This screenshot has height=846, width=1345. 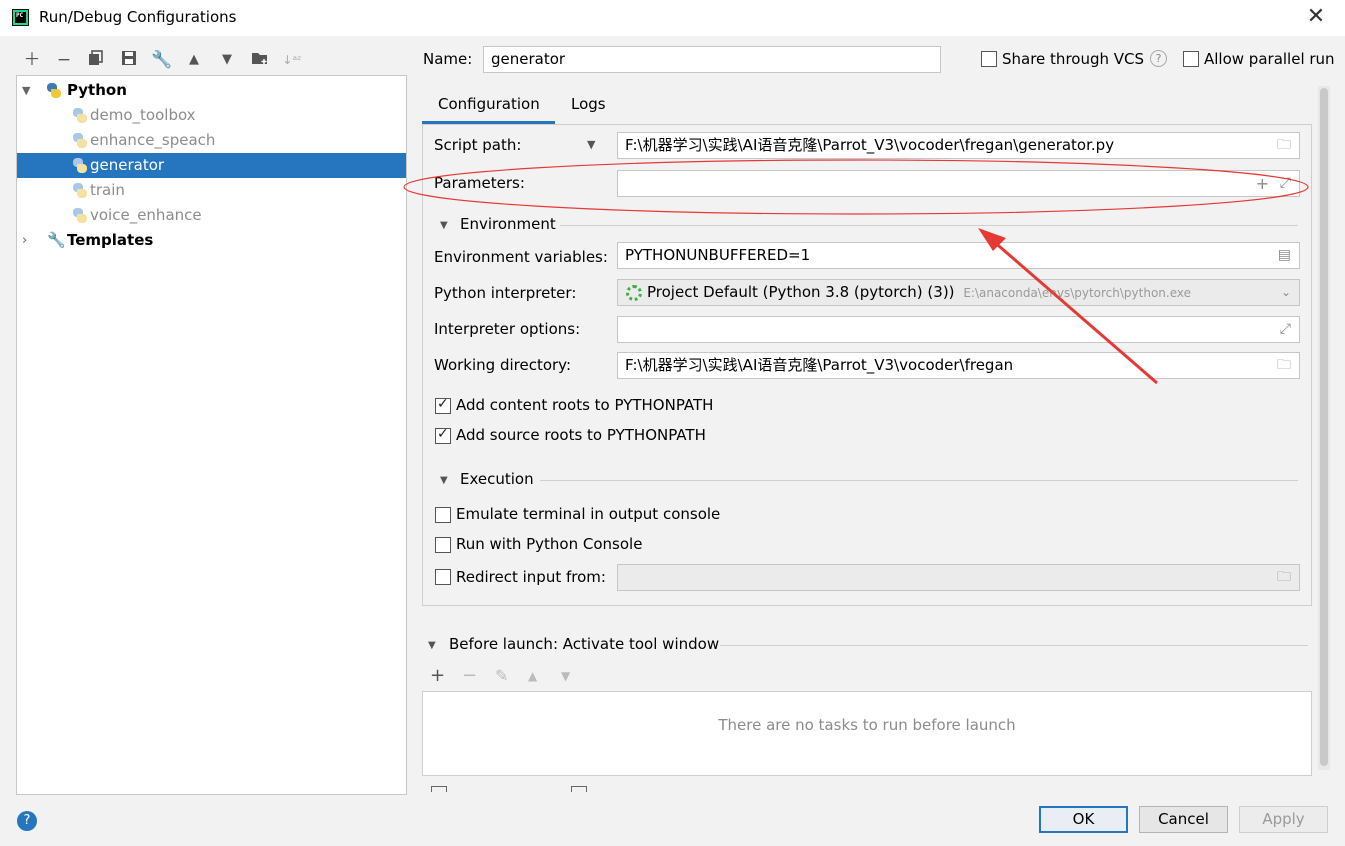 I want to click on annotation-arrow-line, so click(x=1074, y=311).